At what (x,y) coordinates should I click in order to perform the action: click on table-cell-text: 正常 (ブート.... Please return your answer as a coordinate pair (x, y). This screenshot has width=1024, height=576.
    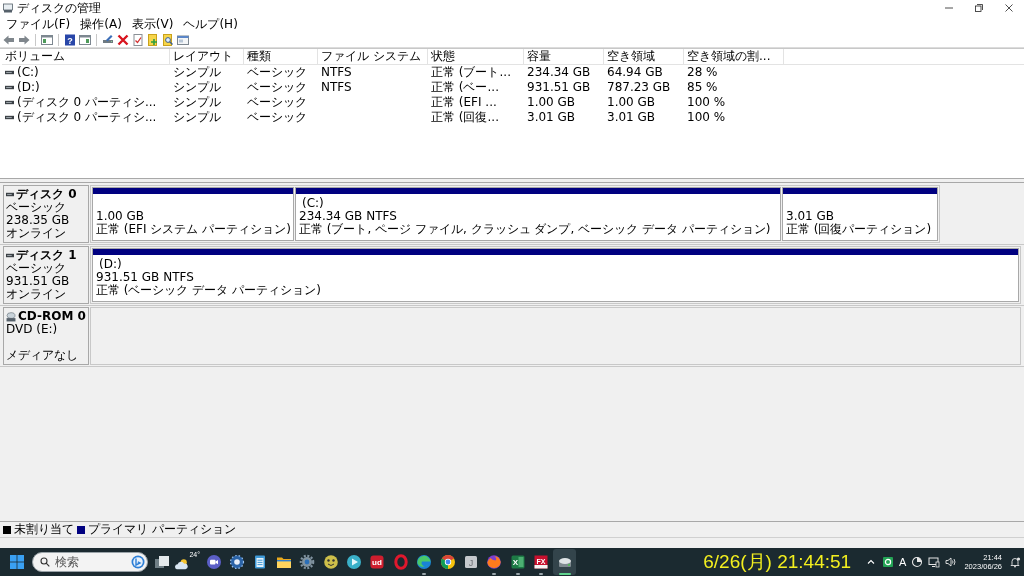
    Looking at the image, I should click on (471, 72).